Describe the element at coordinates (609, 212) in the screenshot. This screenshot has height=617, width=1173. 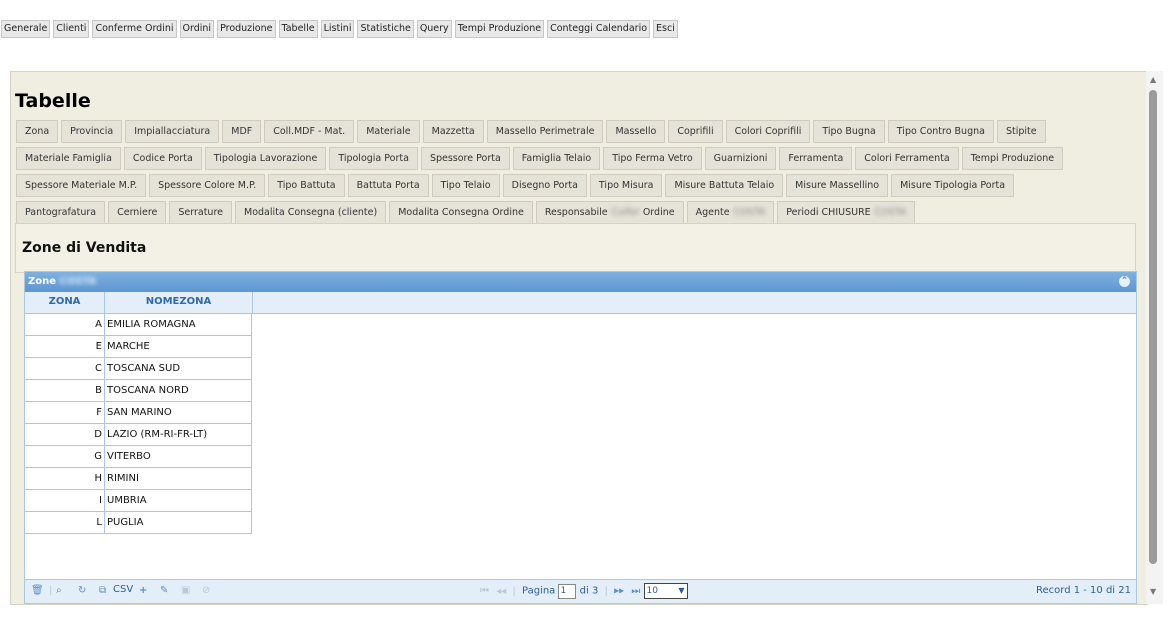
I see `tab-responsabile: Responsabile Colfer Ordine` at that location.